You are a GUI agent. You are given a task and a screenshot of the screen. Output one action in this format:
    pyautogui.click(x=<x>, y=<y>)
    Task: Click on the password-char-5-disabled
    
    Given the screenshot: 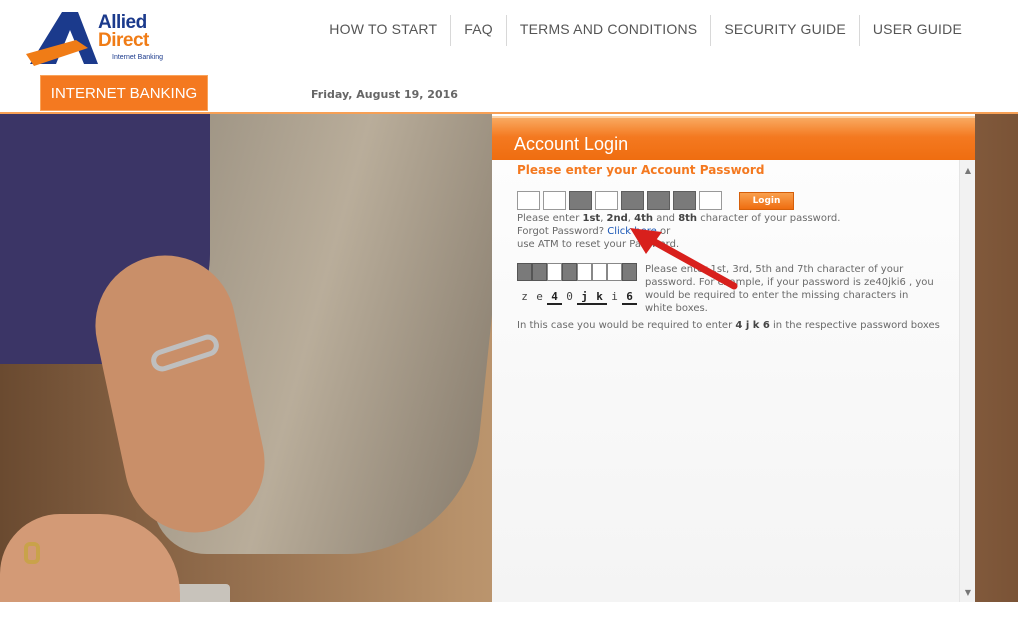 What is the action you would take?
    pyautogui.click(x=632, y=200)
    